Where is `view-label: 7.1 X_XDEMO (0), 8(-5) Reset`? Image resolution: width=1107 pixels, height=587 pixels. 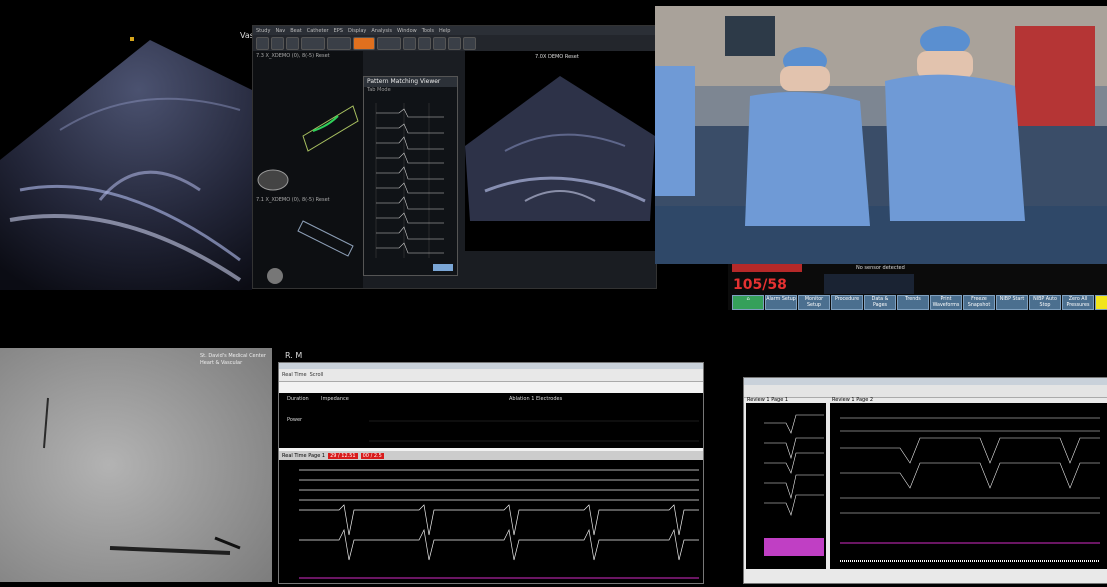 view-label: 7.1 X_XDEMO (0), 8(-5) Reset is located at coordinates (293, 200).